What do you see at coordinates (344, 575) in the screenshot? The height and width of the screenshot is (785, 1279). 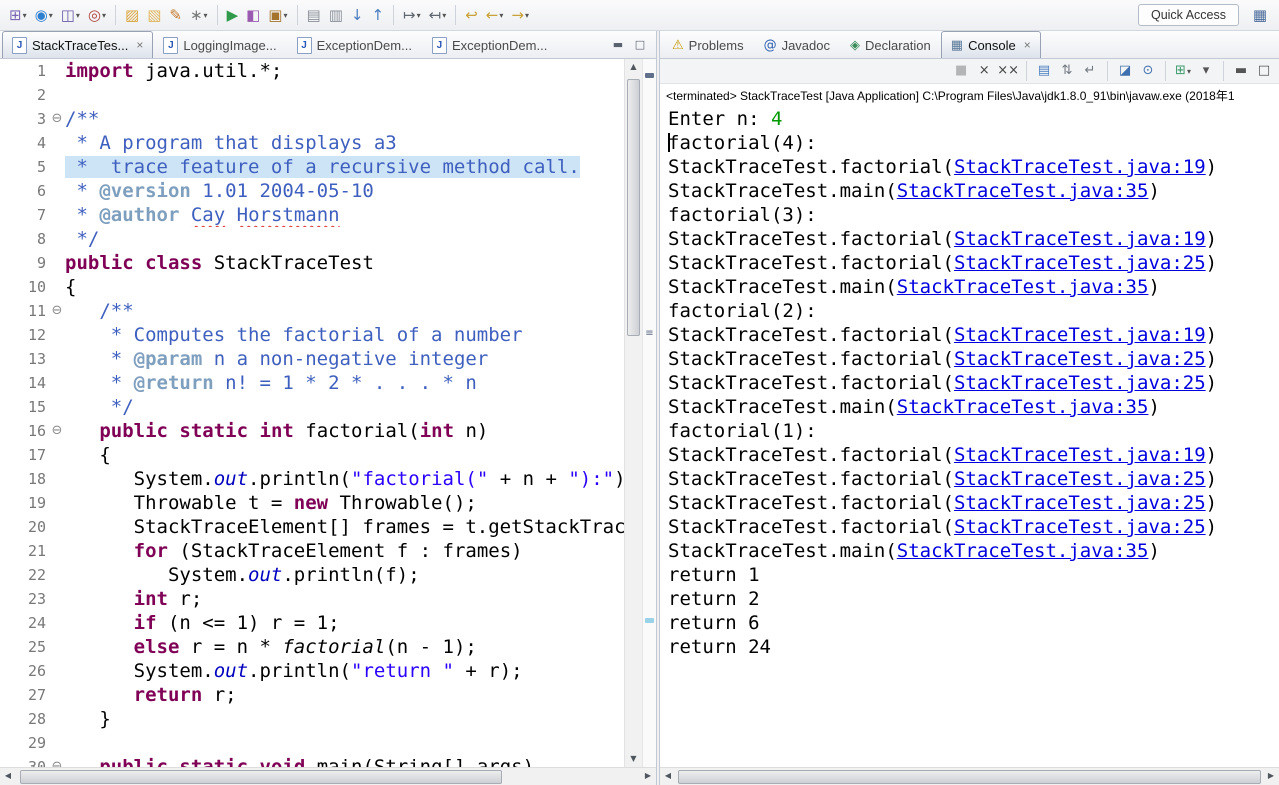 I see `code-text: System.out.println(f);` at bounding box center [344, 575].